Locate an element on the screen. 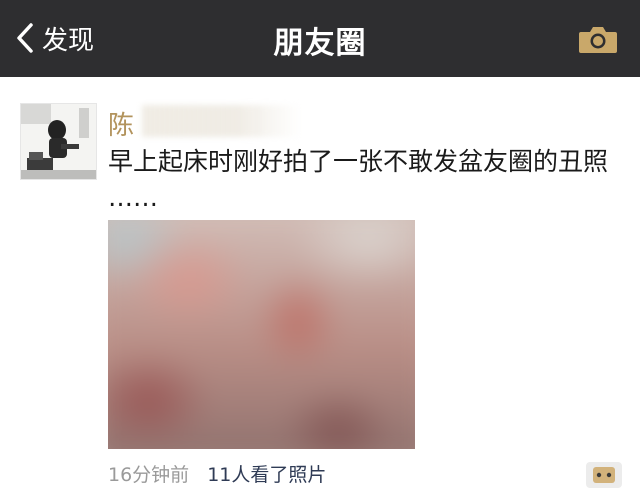  comment-dots-icon is located at coordinates (604, 475).